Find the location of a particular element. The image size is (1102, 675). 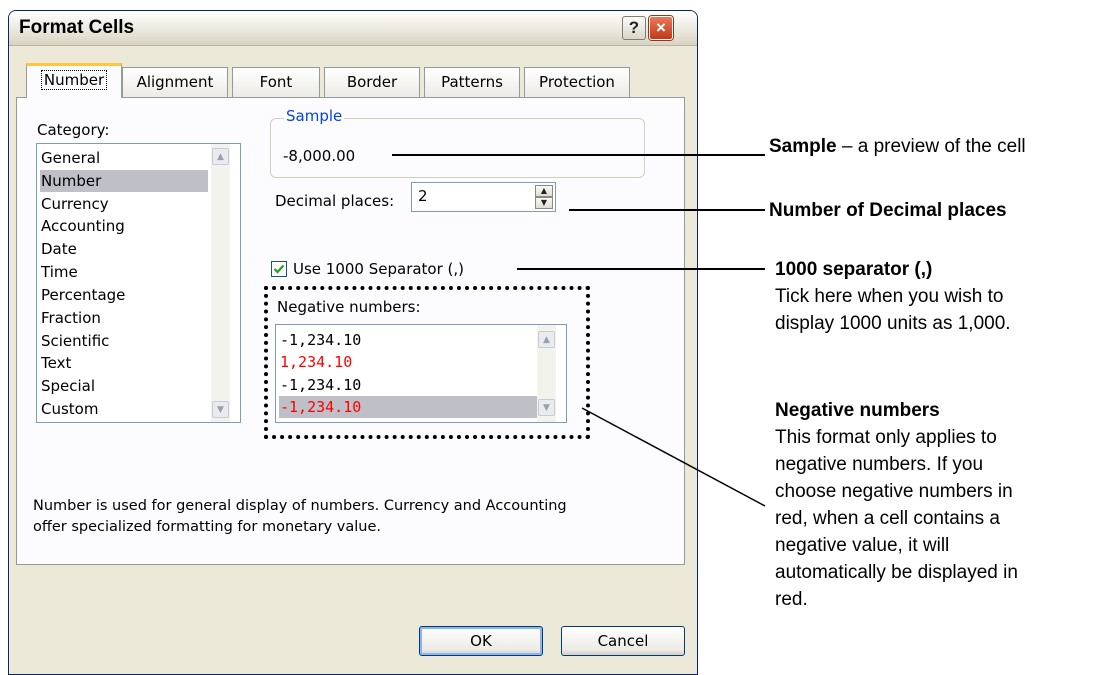

annotation-decimal-title: Number of Decimal places is located at coordinates (888, 210).